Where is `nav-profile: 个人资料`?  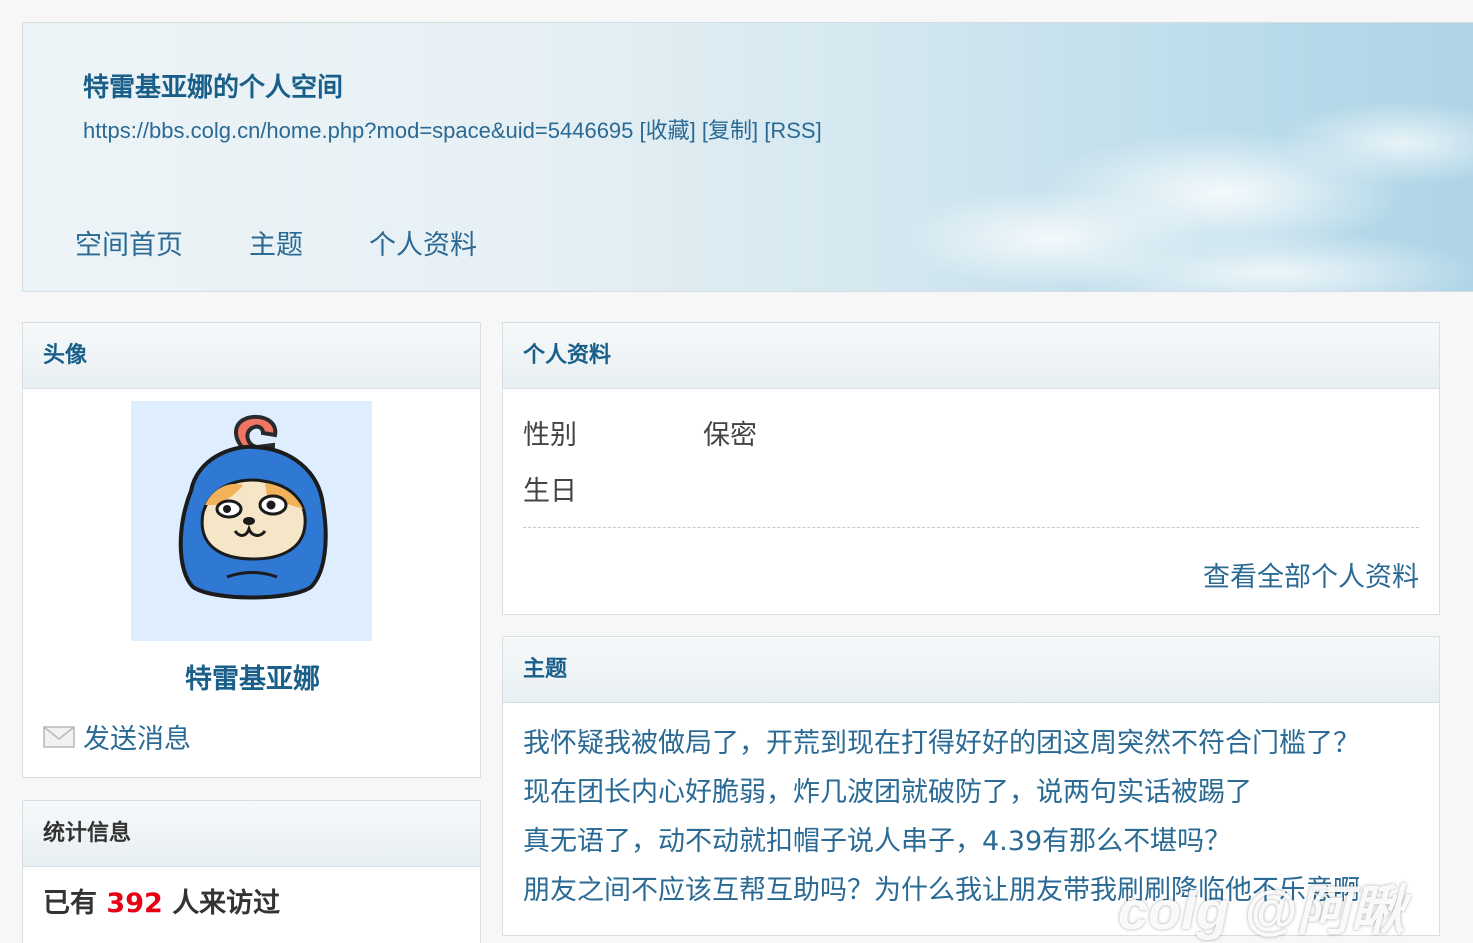 nav-profile: 个人资料 is located at coordinates (423, 242).